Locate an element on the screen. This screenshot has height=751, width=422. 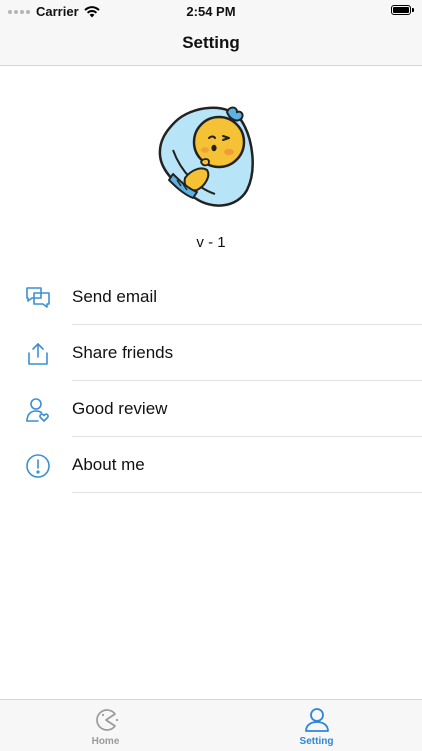
tab-setting: Setting is located at coordinates (316, 725).